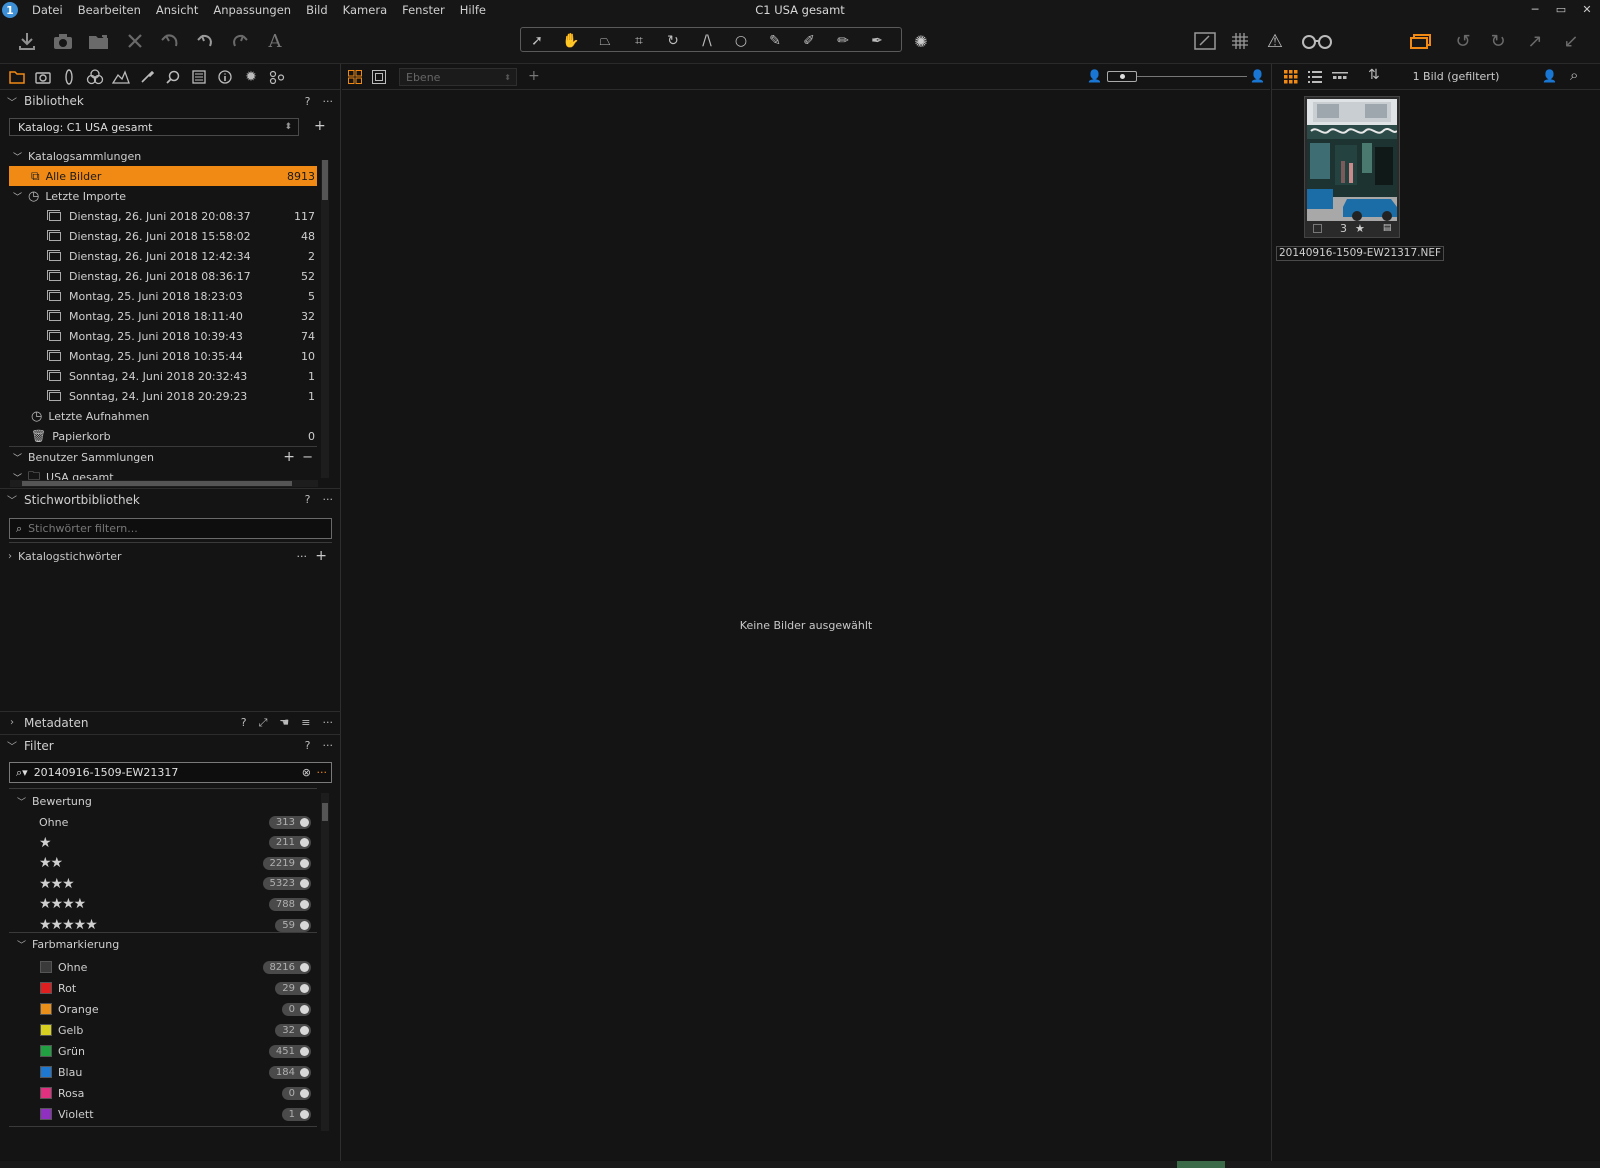 This screenshot has height=1168, width=1600. What do you see at coordinates (1352, 160) in the screenshot?
I see `thumbnail-image` at bounding box center [1352, 160].